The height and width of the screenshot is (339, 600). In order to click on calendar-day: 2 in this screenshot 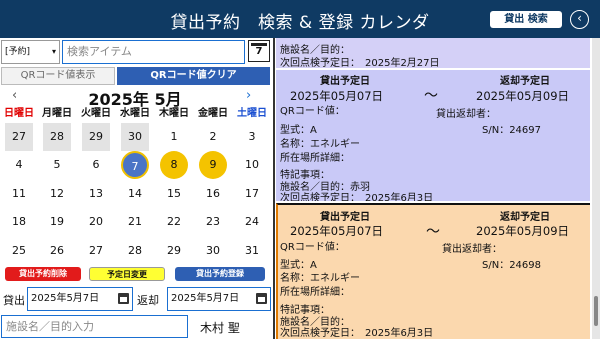, I will do `click(213, 137)`.